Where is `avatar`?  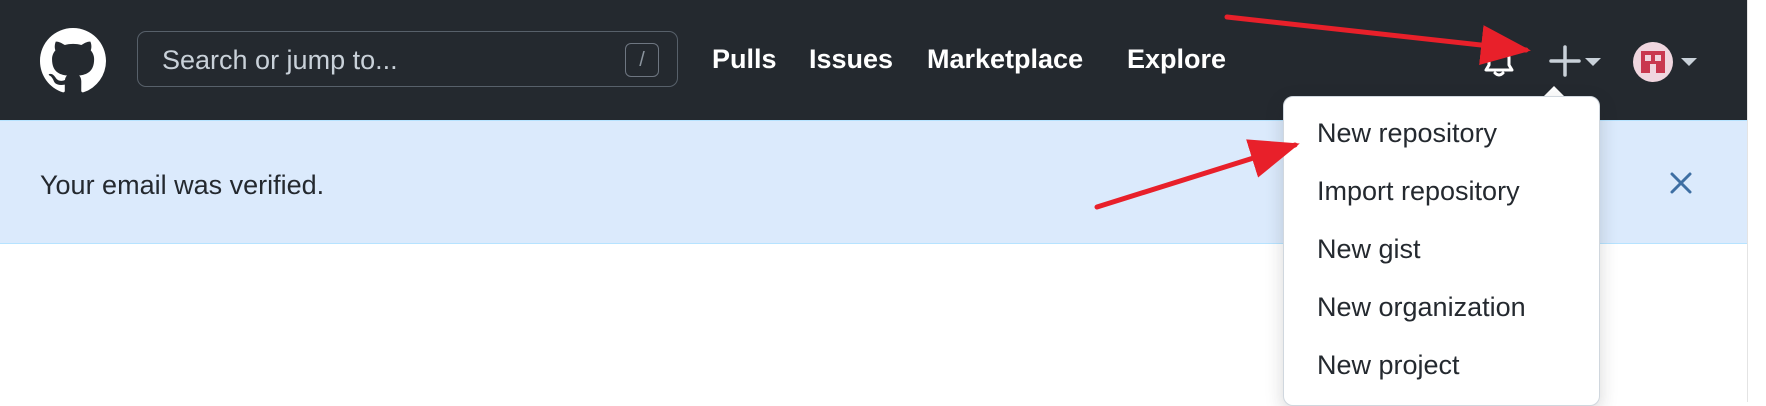
avatar is located at coordinates (1653, 62).